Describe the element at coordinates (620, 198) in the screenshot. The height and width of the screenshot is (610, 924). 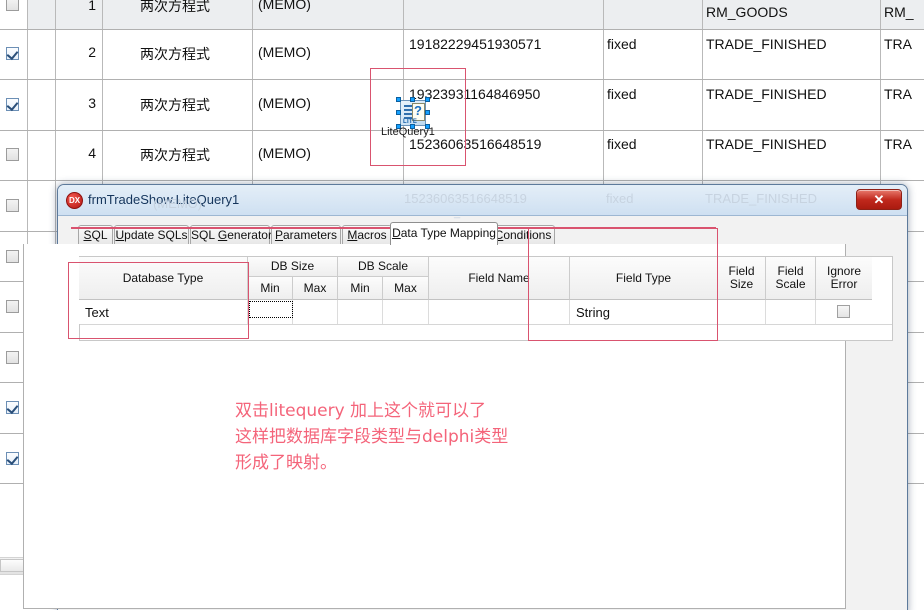
I see `titlebar-ghost-text: fixed` at that location.